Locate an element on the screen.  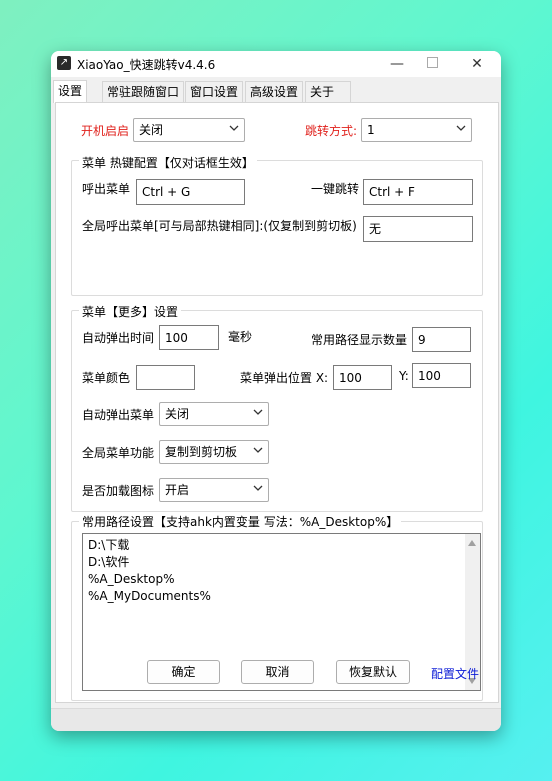
maximize-button is located at coordinates (432, 64).